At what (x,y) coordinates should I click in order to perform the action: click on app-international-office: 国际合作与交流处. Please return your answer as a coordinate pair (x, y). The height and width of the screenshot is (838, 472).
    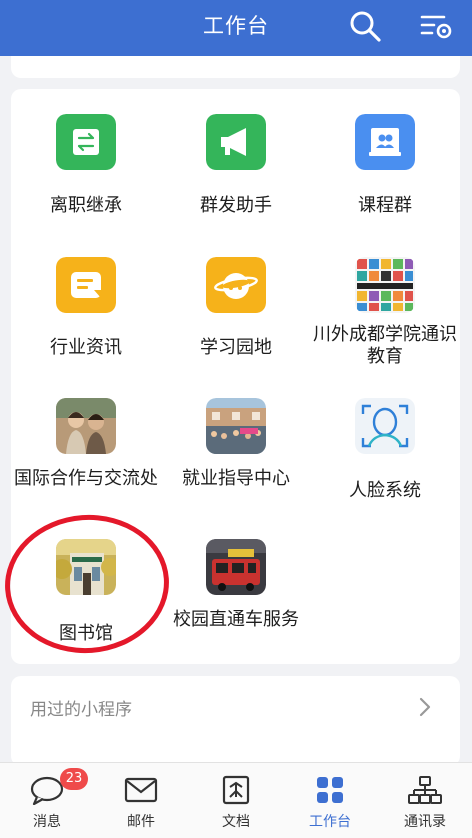
    Looking at the image, I should click on (86, 458).